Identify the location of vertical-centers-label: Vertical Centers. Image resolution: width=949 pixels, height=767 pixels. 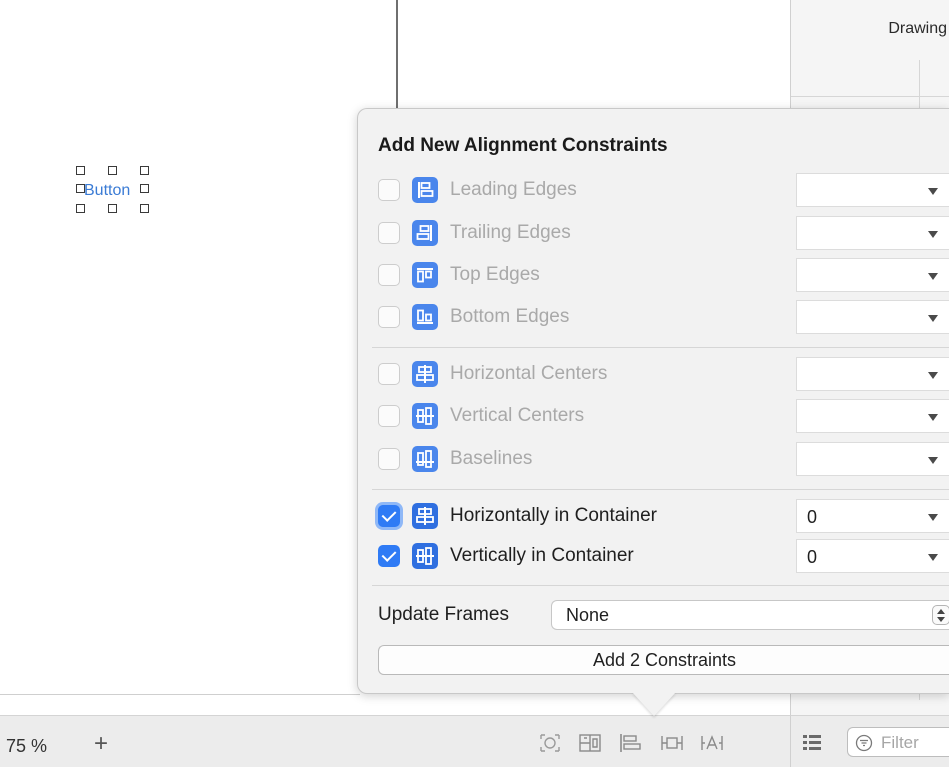
(517, 415).